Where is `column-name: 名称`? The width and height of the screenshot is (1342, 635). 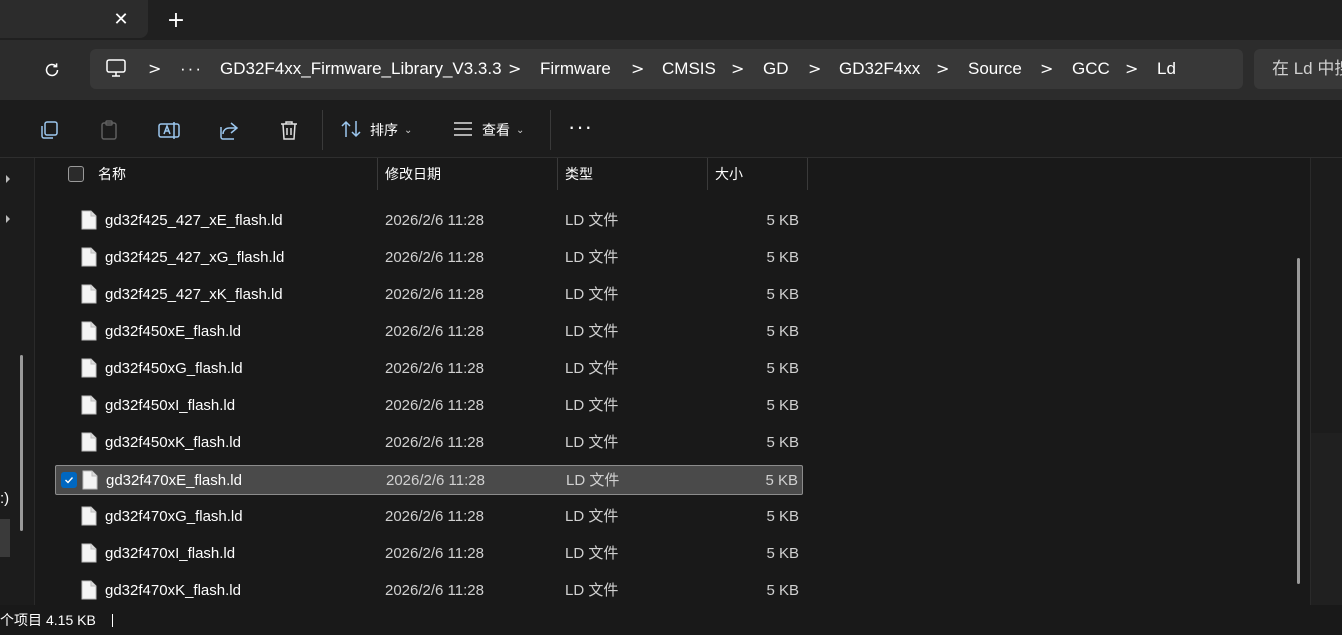 column-name: 名称 is located at coordinates (112, 174).